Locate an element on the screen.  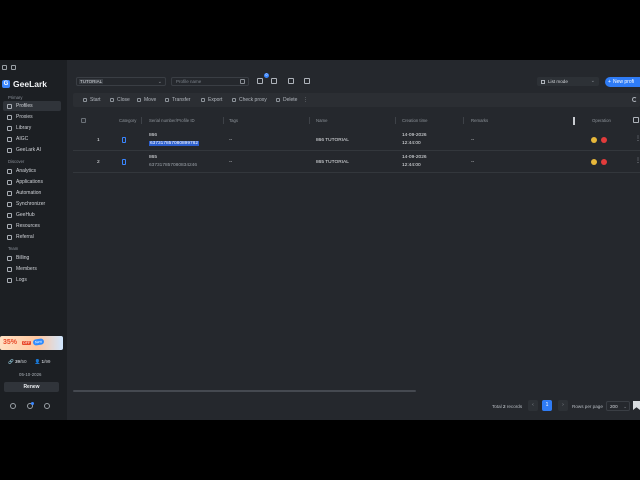
search-filter-icon is located at coordinates (242, 81).